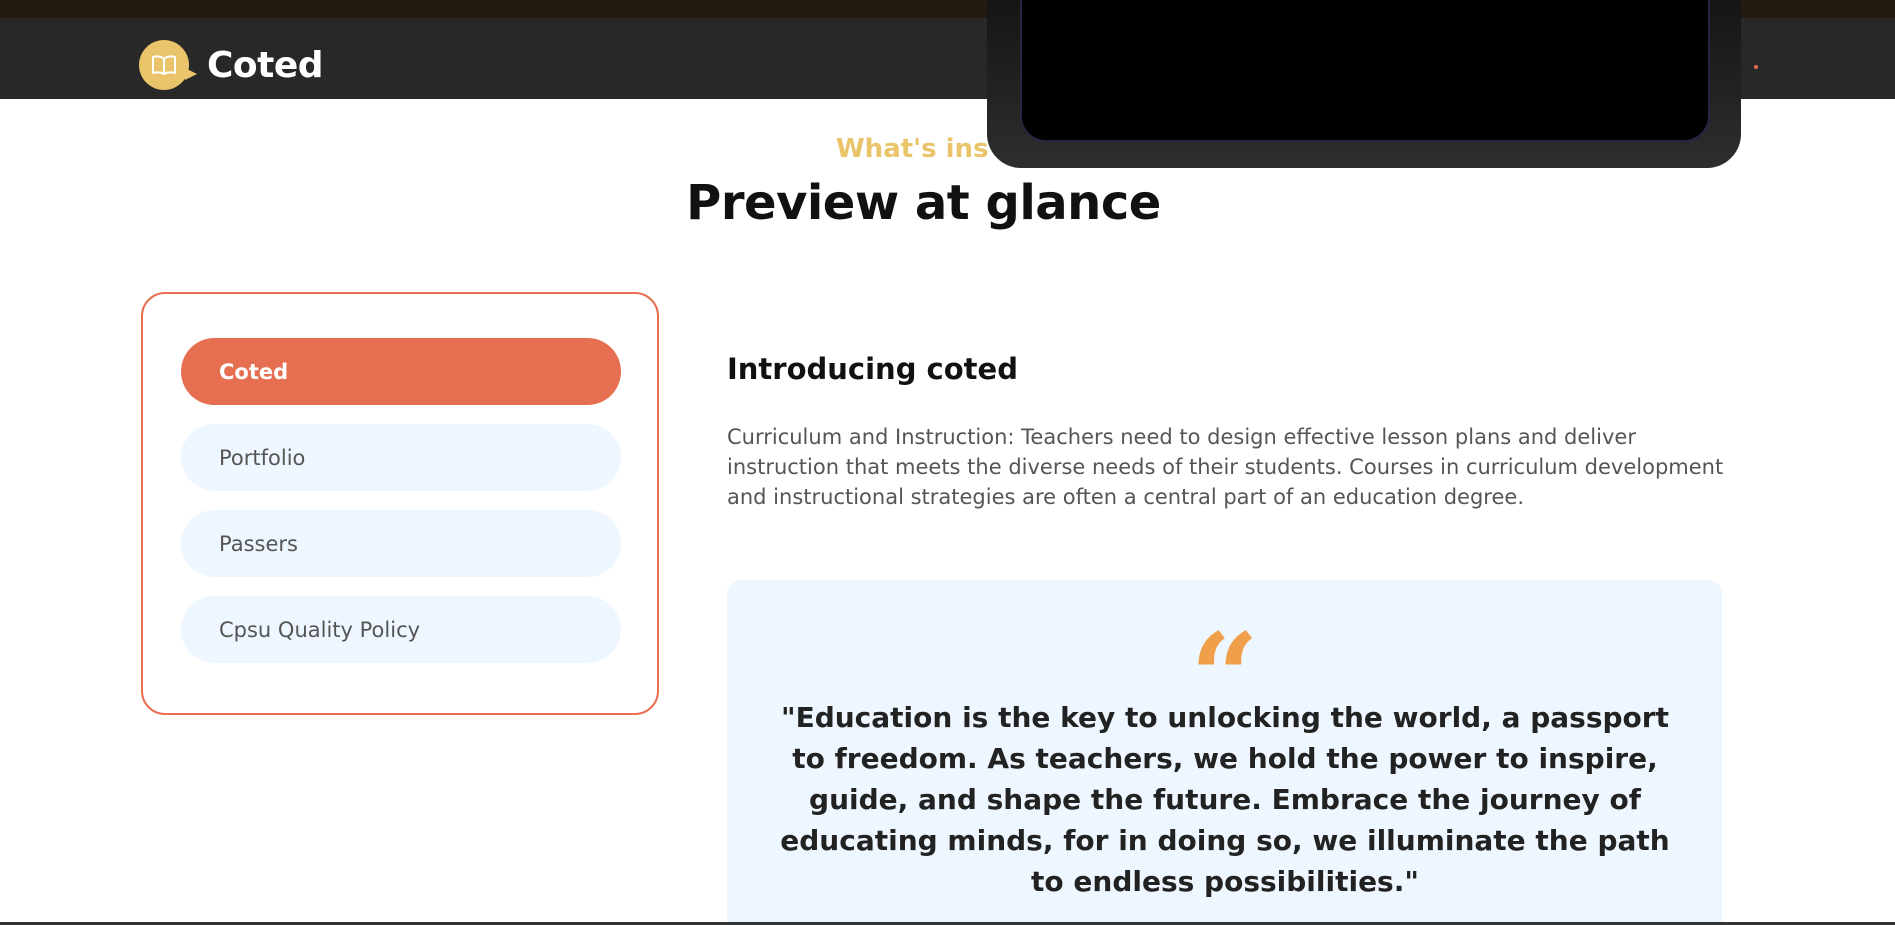 The width and height of the screenshot is (1895, 925). I want to click on brand-logo: Coted, so click(231, 65).